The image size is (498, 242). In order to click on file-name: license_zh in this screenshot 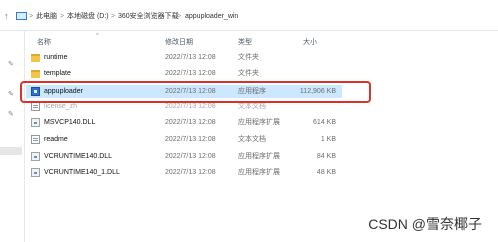, I will do `click(61, 106)`.